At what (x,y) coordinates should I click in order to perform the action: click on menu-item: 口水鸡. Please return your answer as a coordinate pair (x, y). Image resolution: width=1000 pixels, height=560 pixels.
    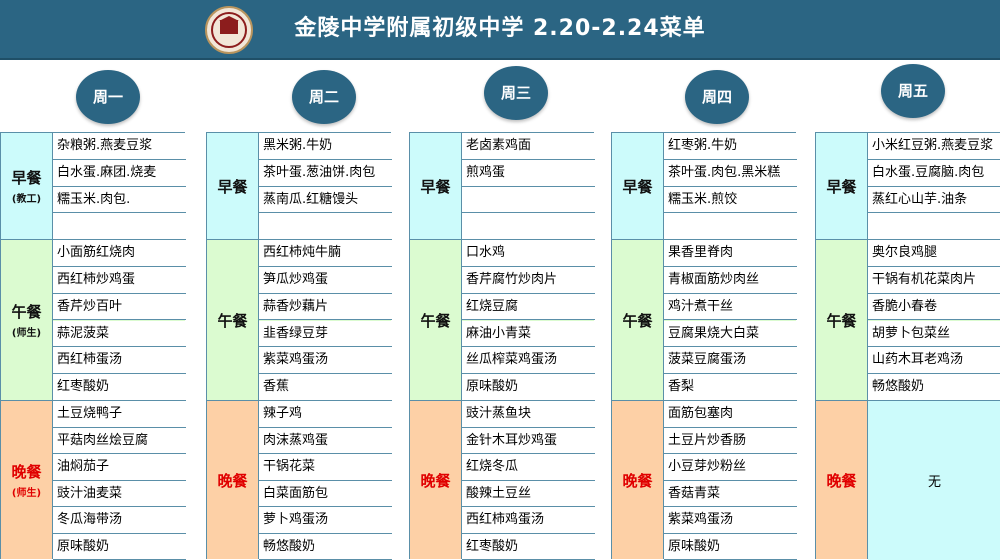
    Looking at the image, I should click on (528, 253).